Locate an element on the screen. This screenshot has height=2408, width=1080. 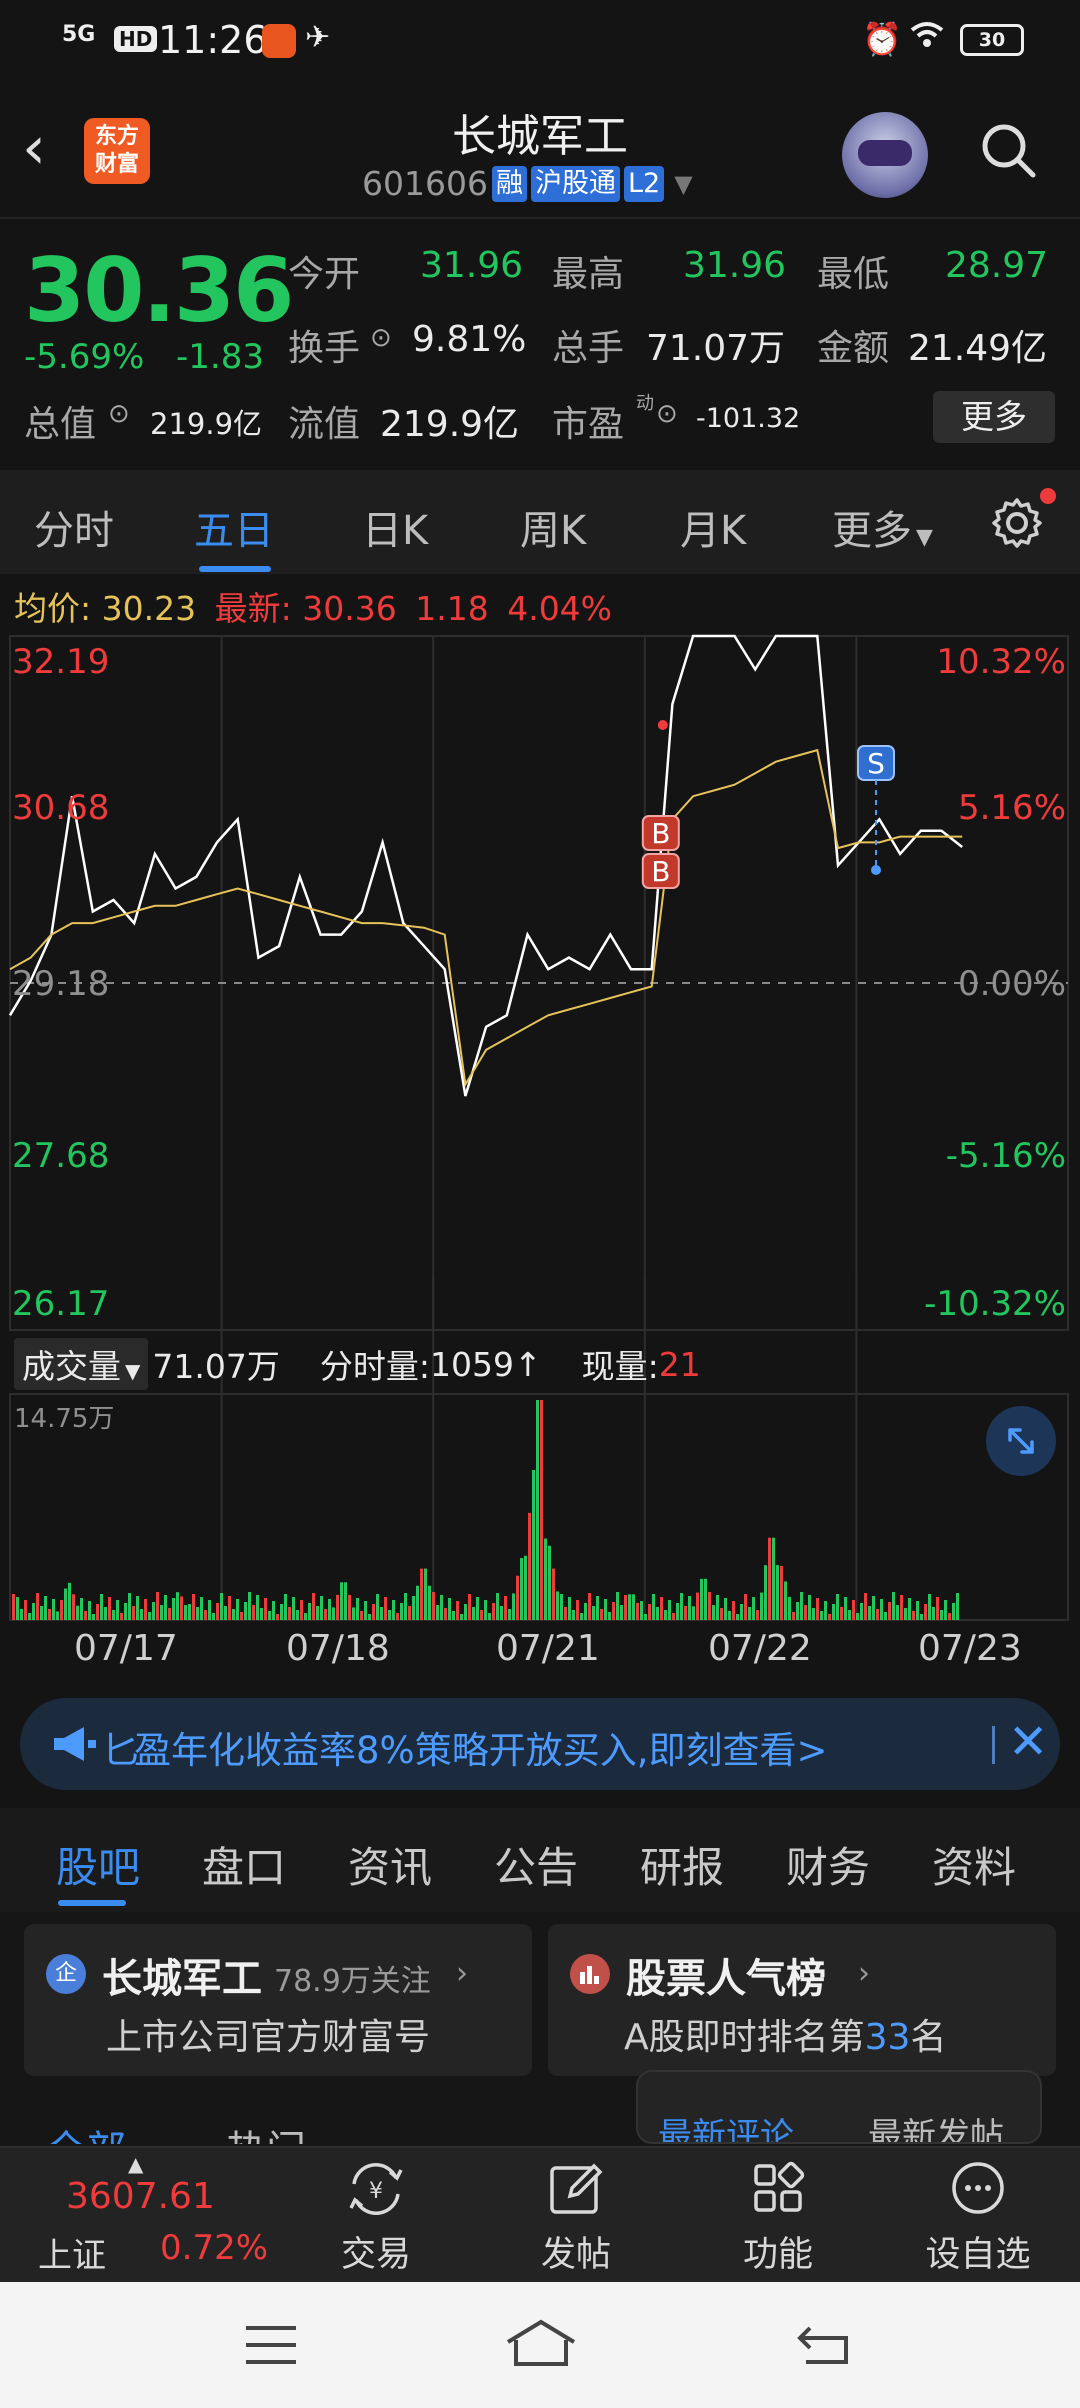
index-value: 3607.61 is located at coordinates (140, 2196).